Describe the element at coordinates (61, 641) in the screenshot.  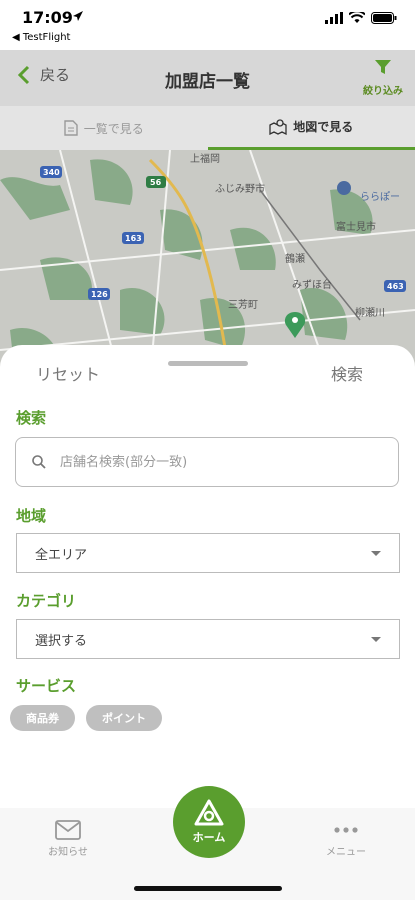
I see `category-value: 選択する` at that location.